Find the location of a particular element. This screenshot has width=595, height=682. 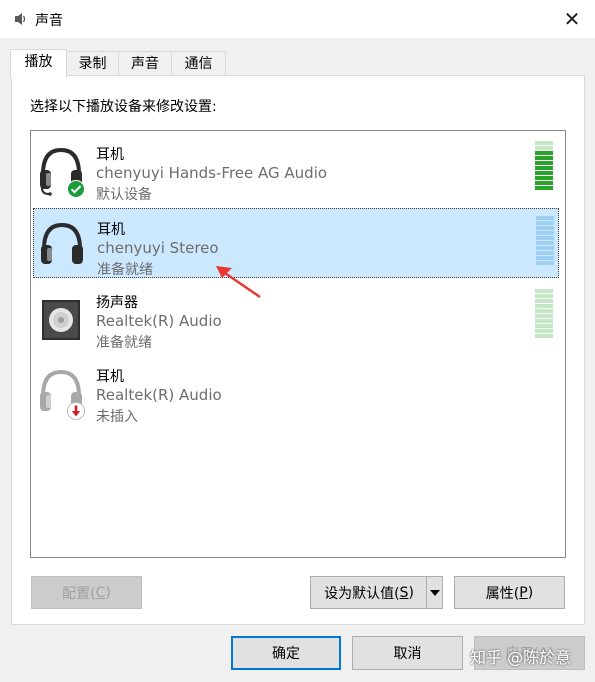

cancel-button: 取消 is located at coordinates (407, 653).